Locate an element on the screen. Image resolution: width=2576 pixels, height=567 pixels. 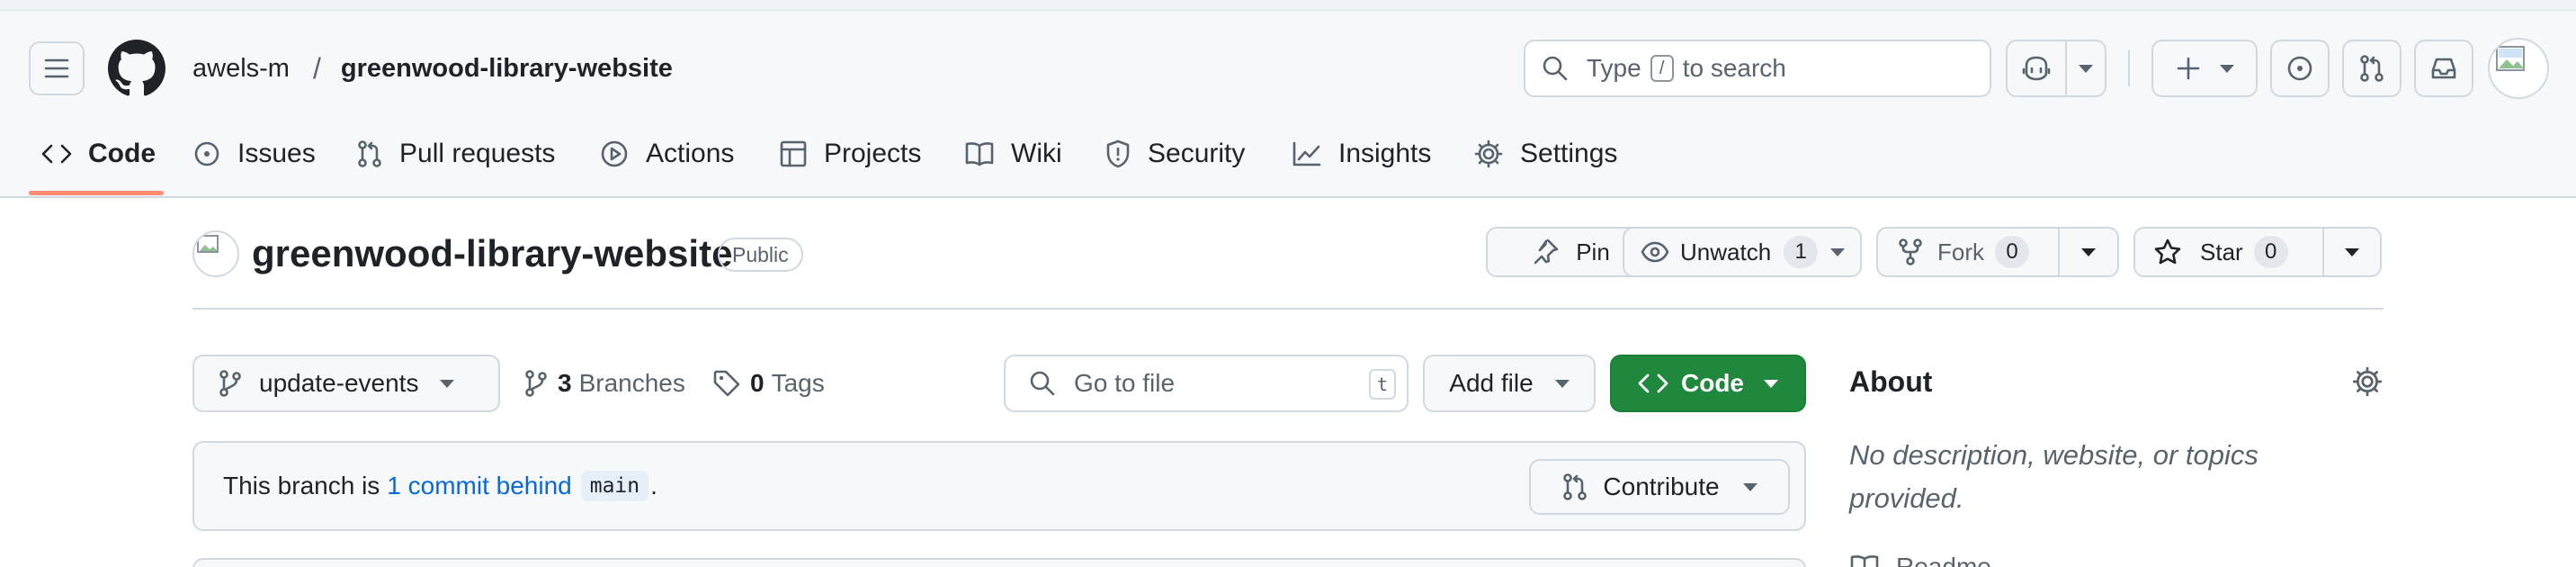
tab-wiki: Wiki is located at coordinates (1013, 154).